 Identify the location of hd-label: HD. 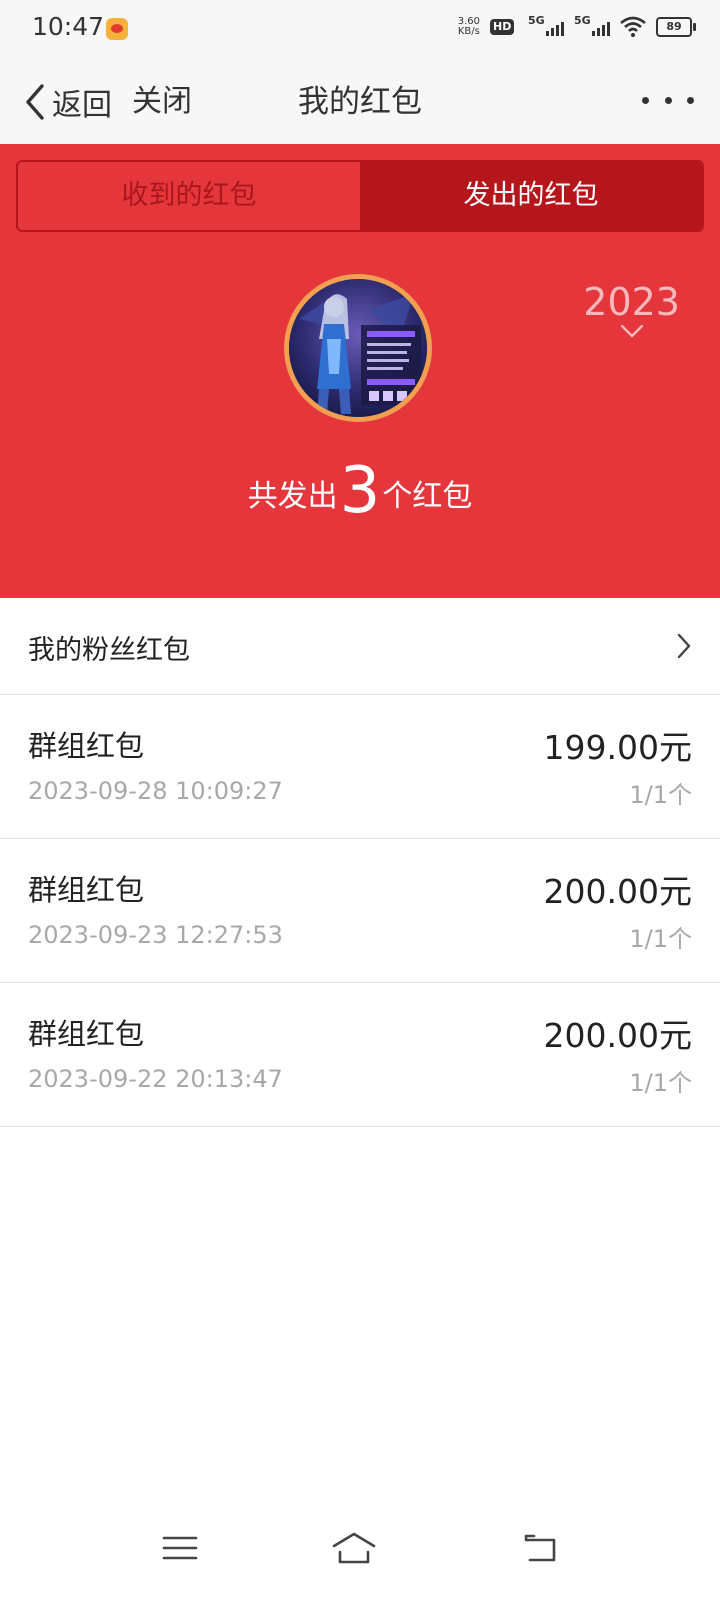
(502, 27).